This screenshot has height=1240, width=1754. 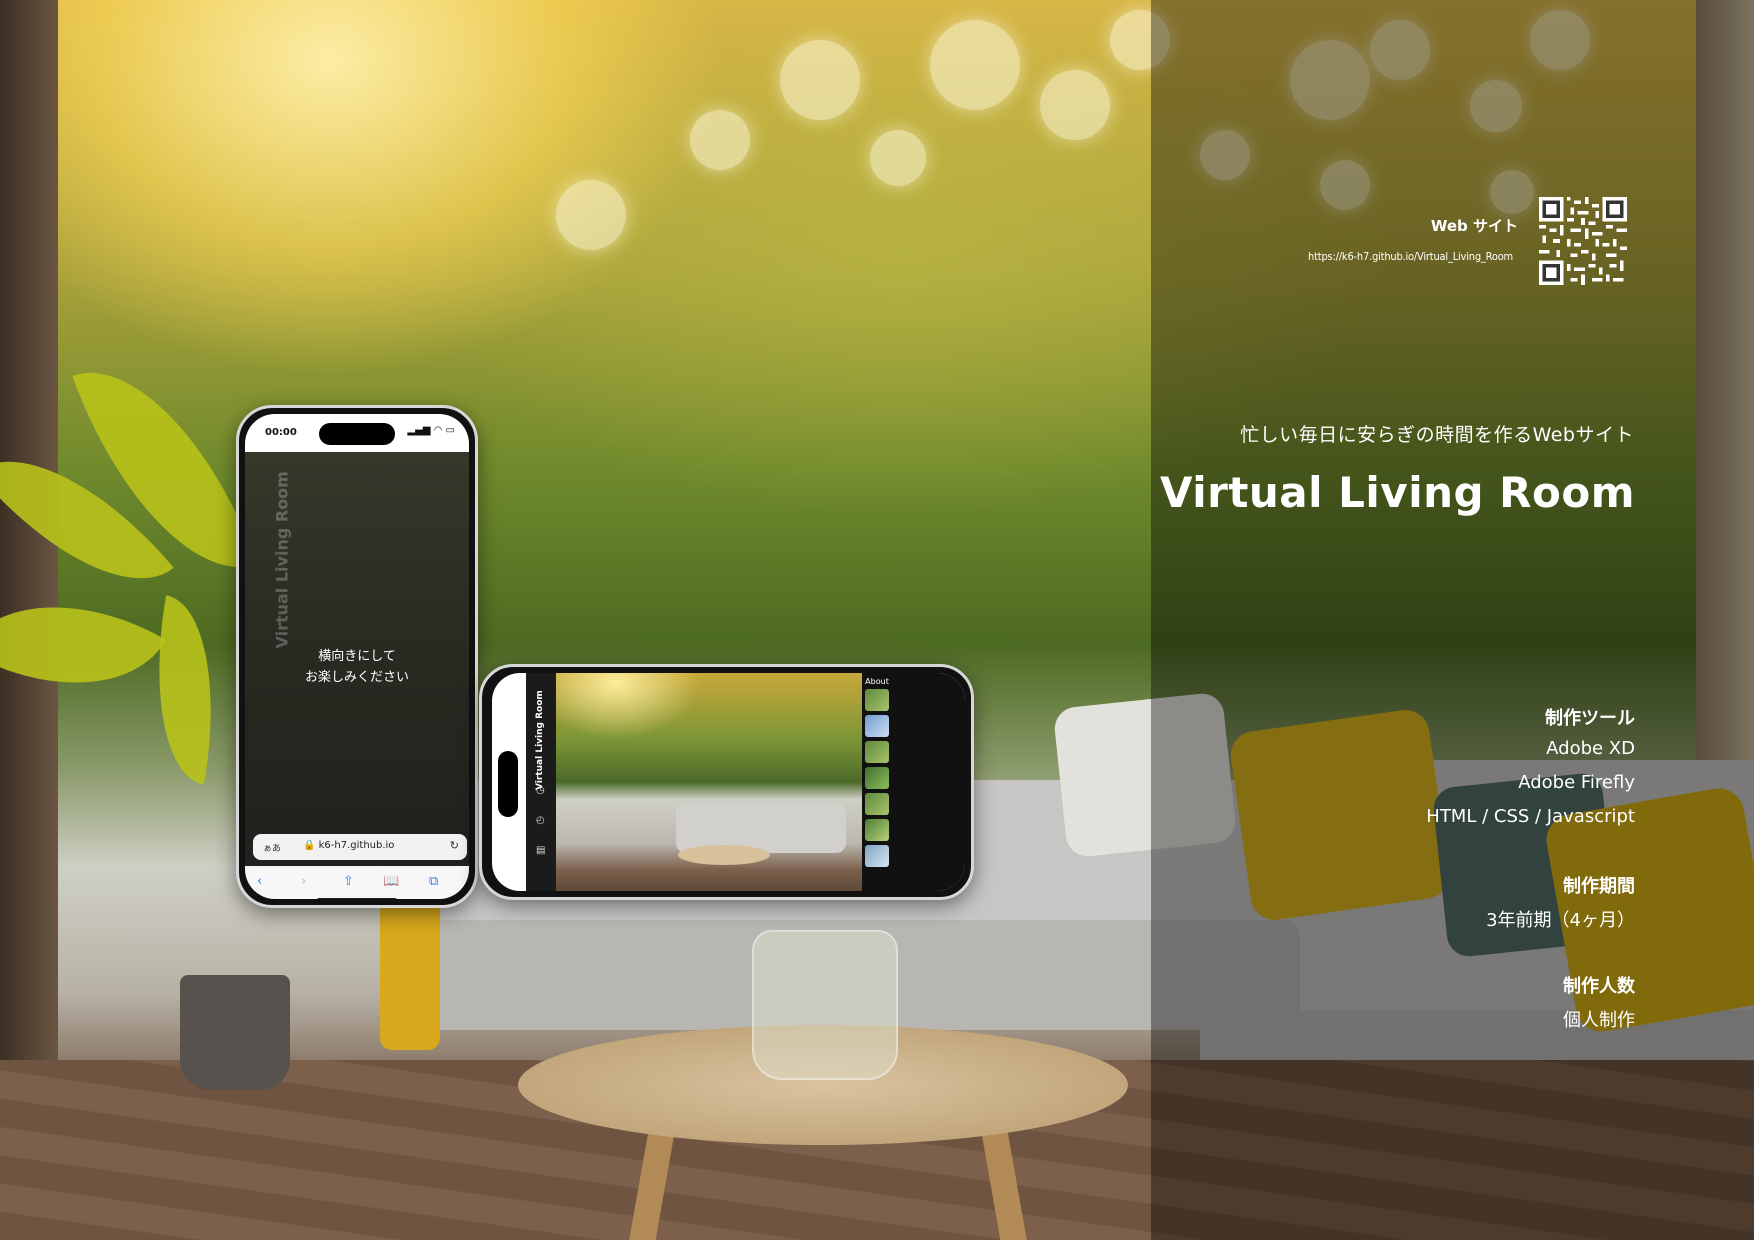 What do you see at coordinates (1576, 782) in the screenshot?
I see `tool-item: Adobe Firefly` at bounding box center [1576, 782].